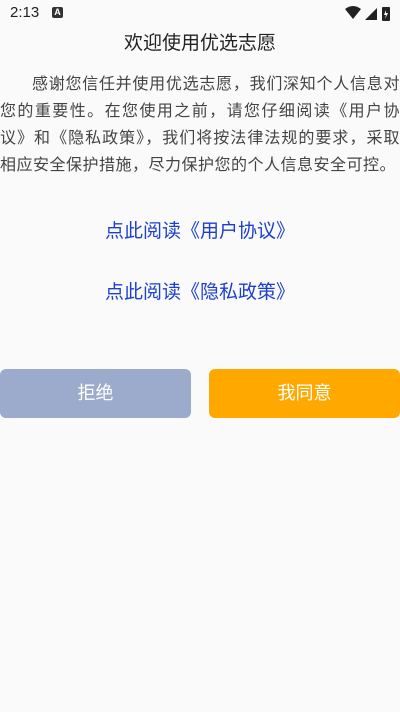 Image resolution: width=400 pixels, height=712 pixels. Describe the element at coordinates (386, 14) in the screenshot. I see `battery-icon` at that location.